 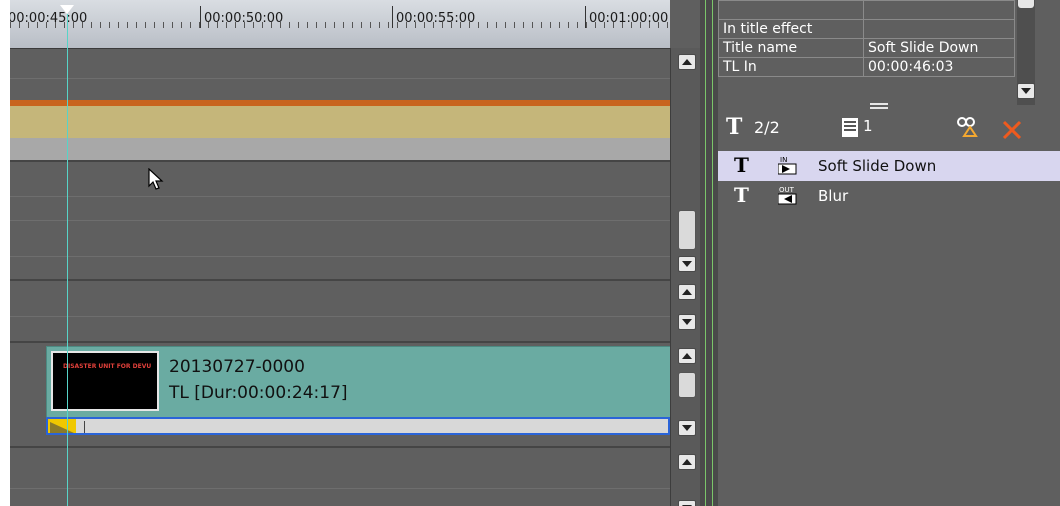 I want to click on table-row: TL In 00:00:46:03, so click(x=866, y=67).